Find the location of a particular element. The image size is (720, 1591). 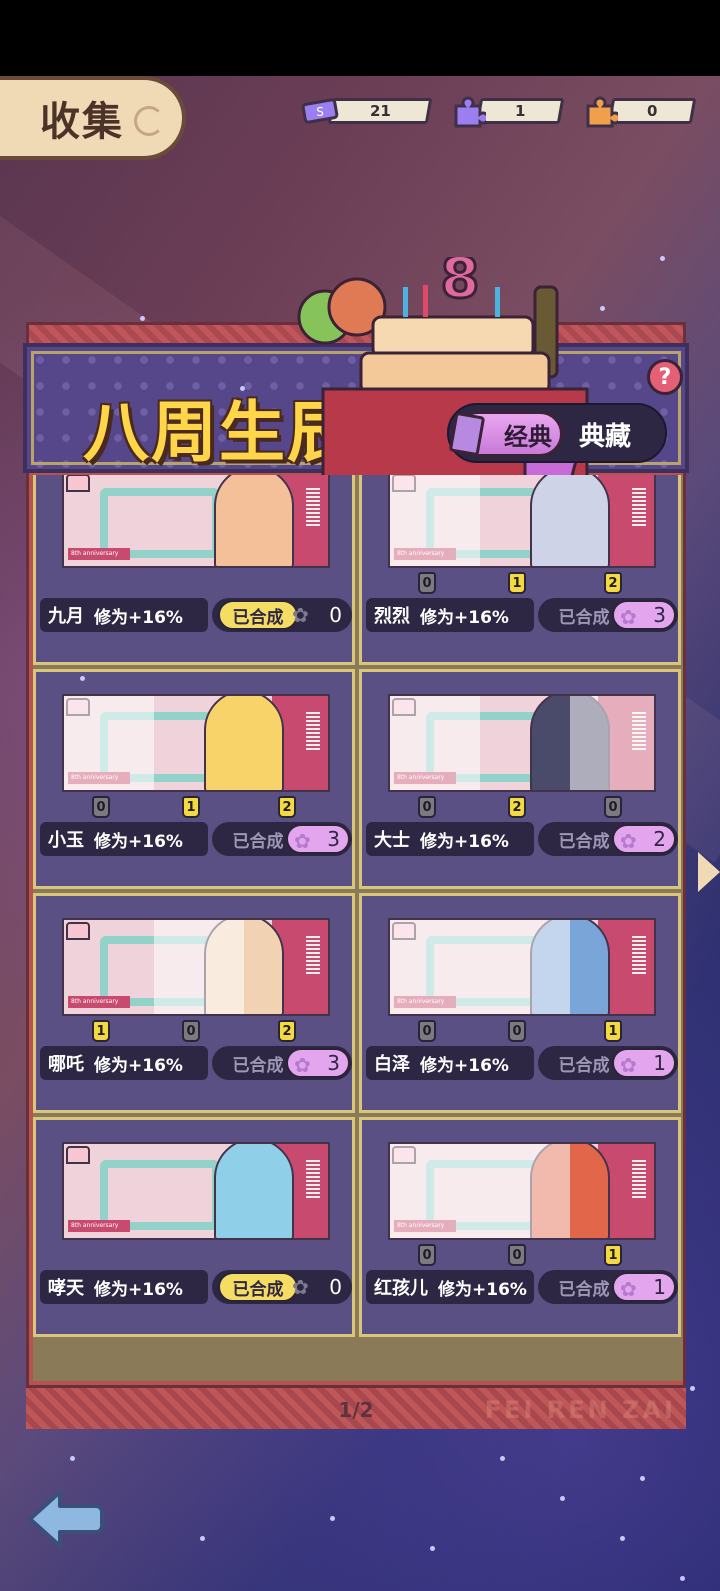

tab-collection: 典藏 is located at coordinates (605, 434).